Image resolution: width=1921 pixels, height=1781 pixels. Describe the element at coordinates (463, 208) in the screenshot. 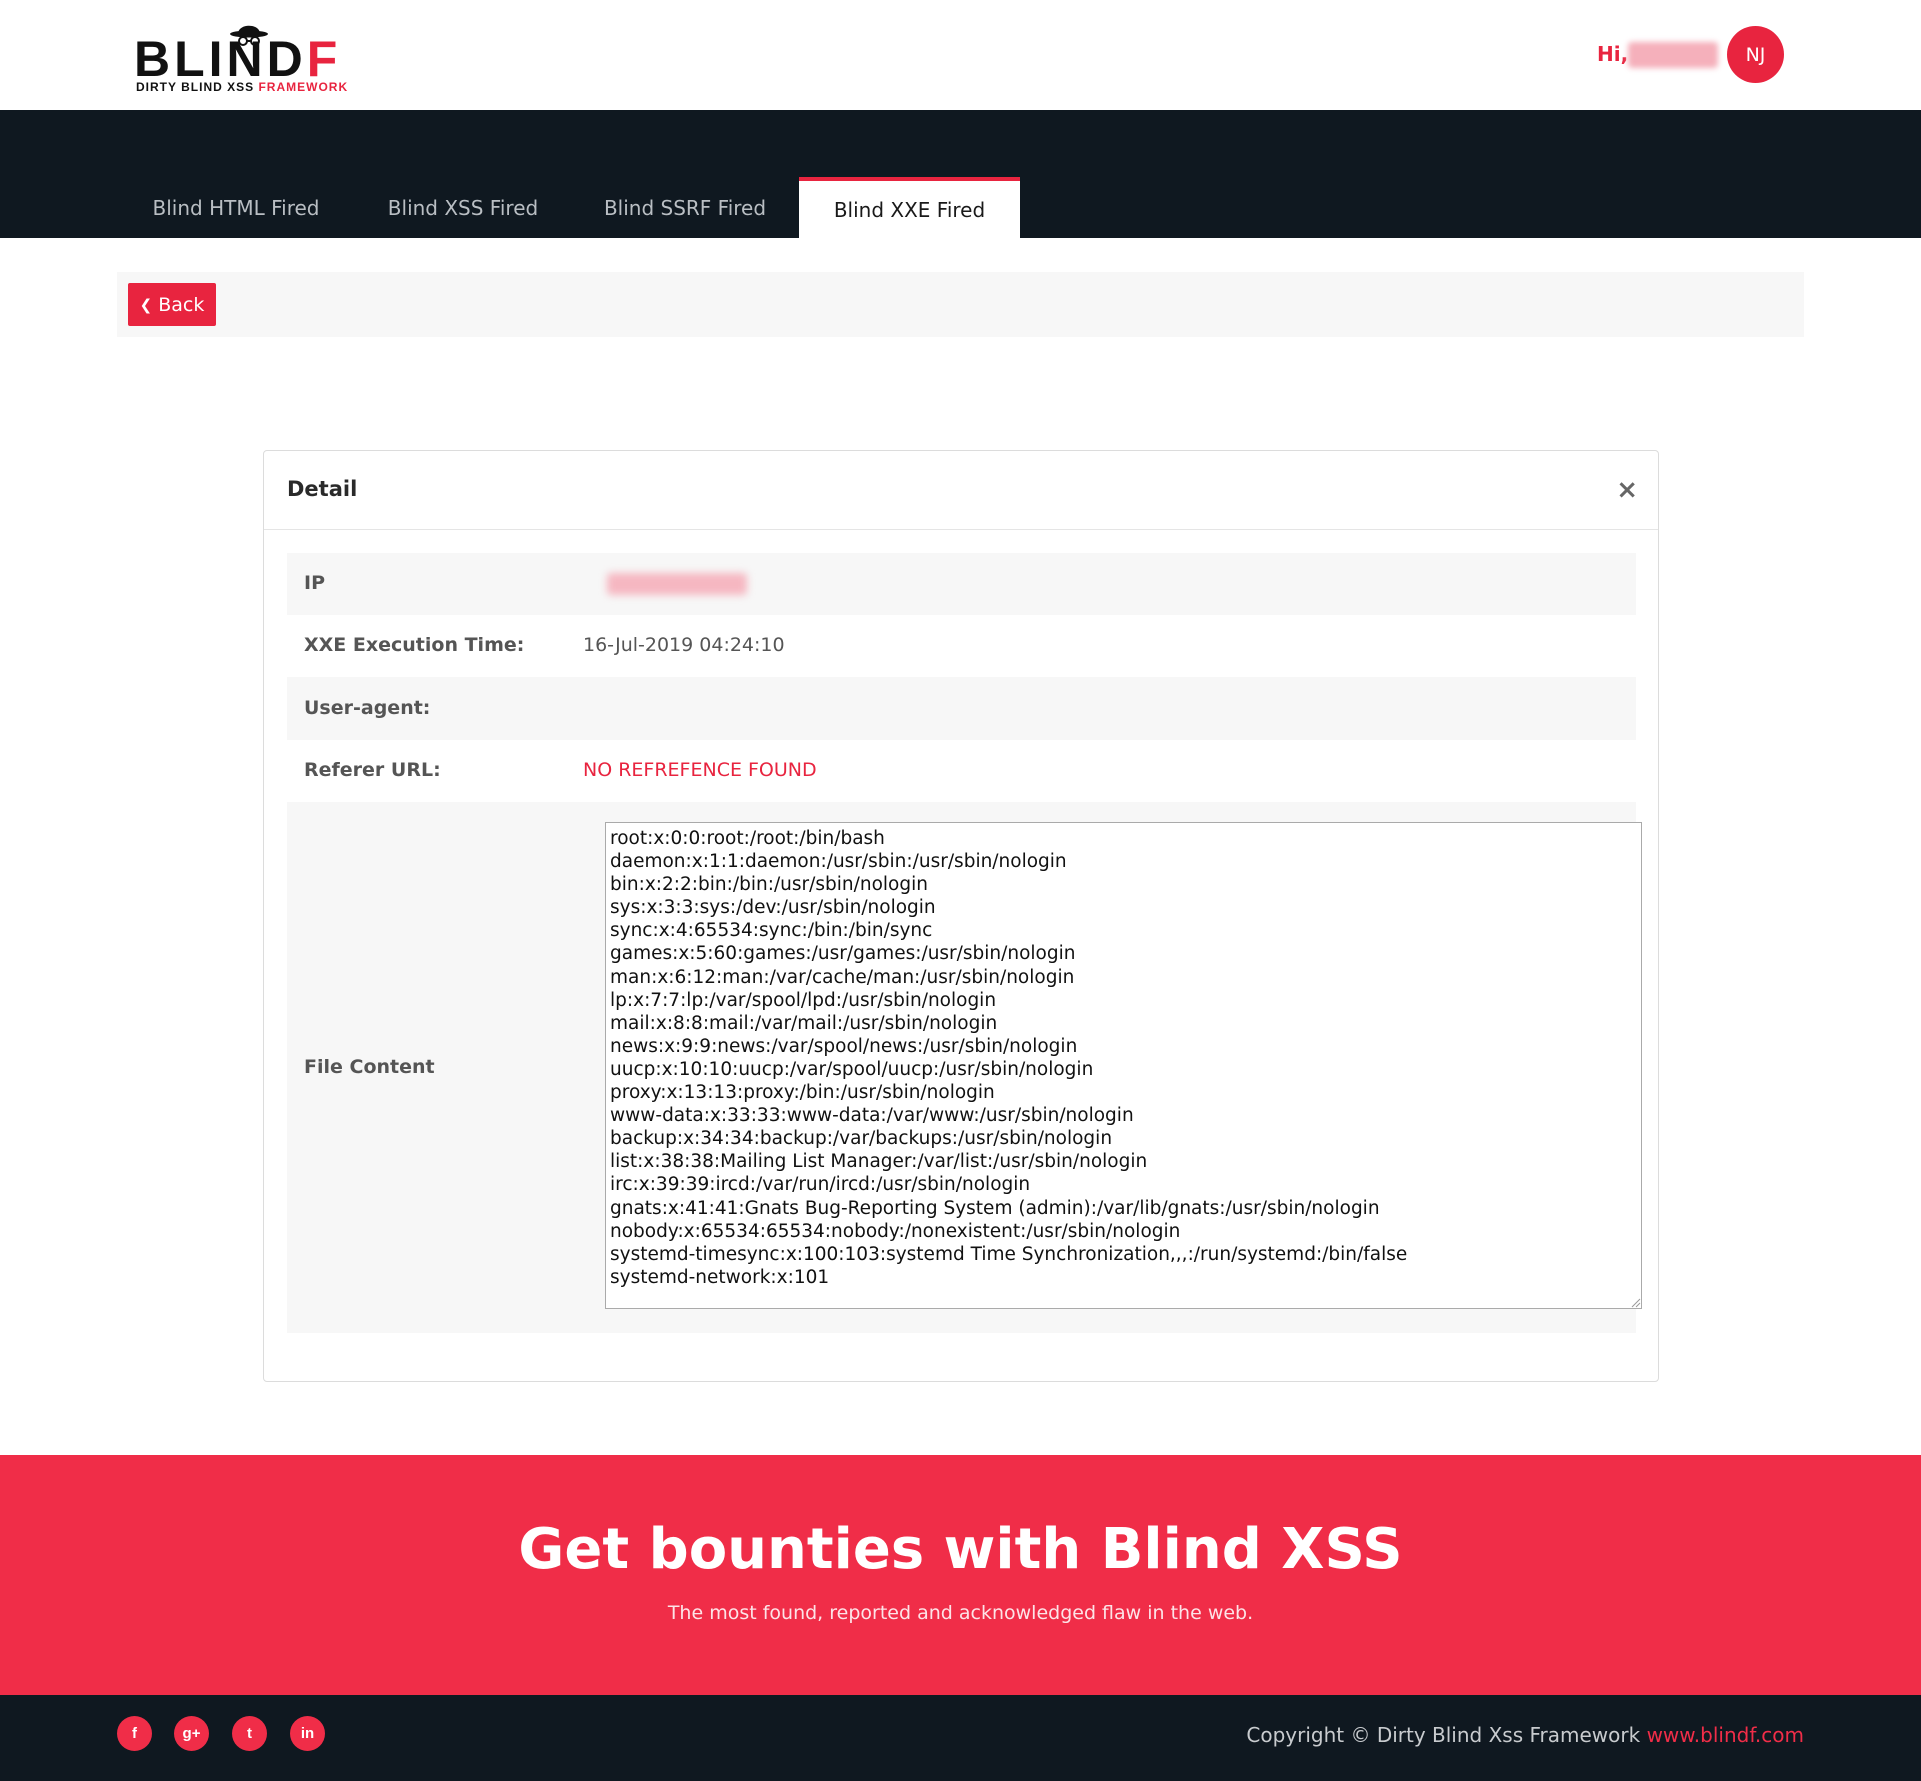

I see `tab-blind-xss-fired: Blind XSS Fired` at that location.